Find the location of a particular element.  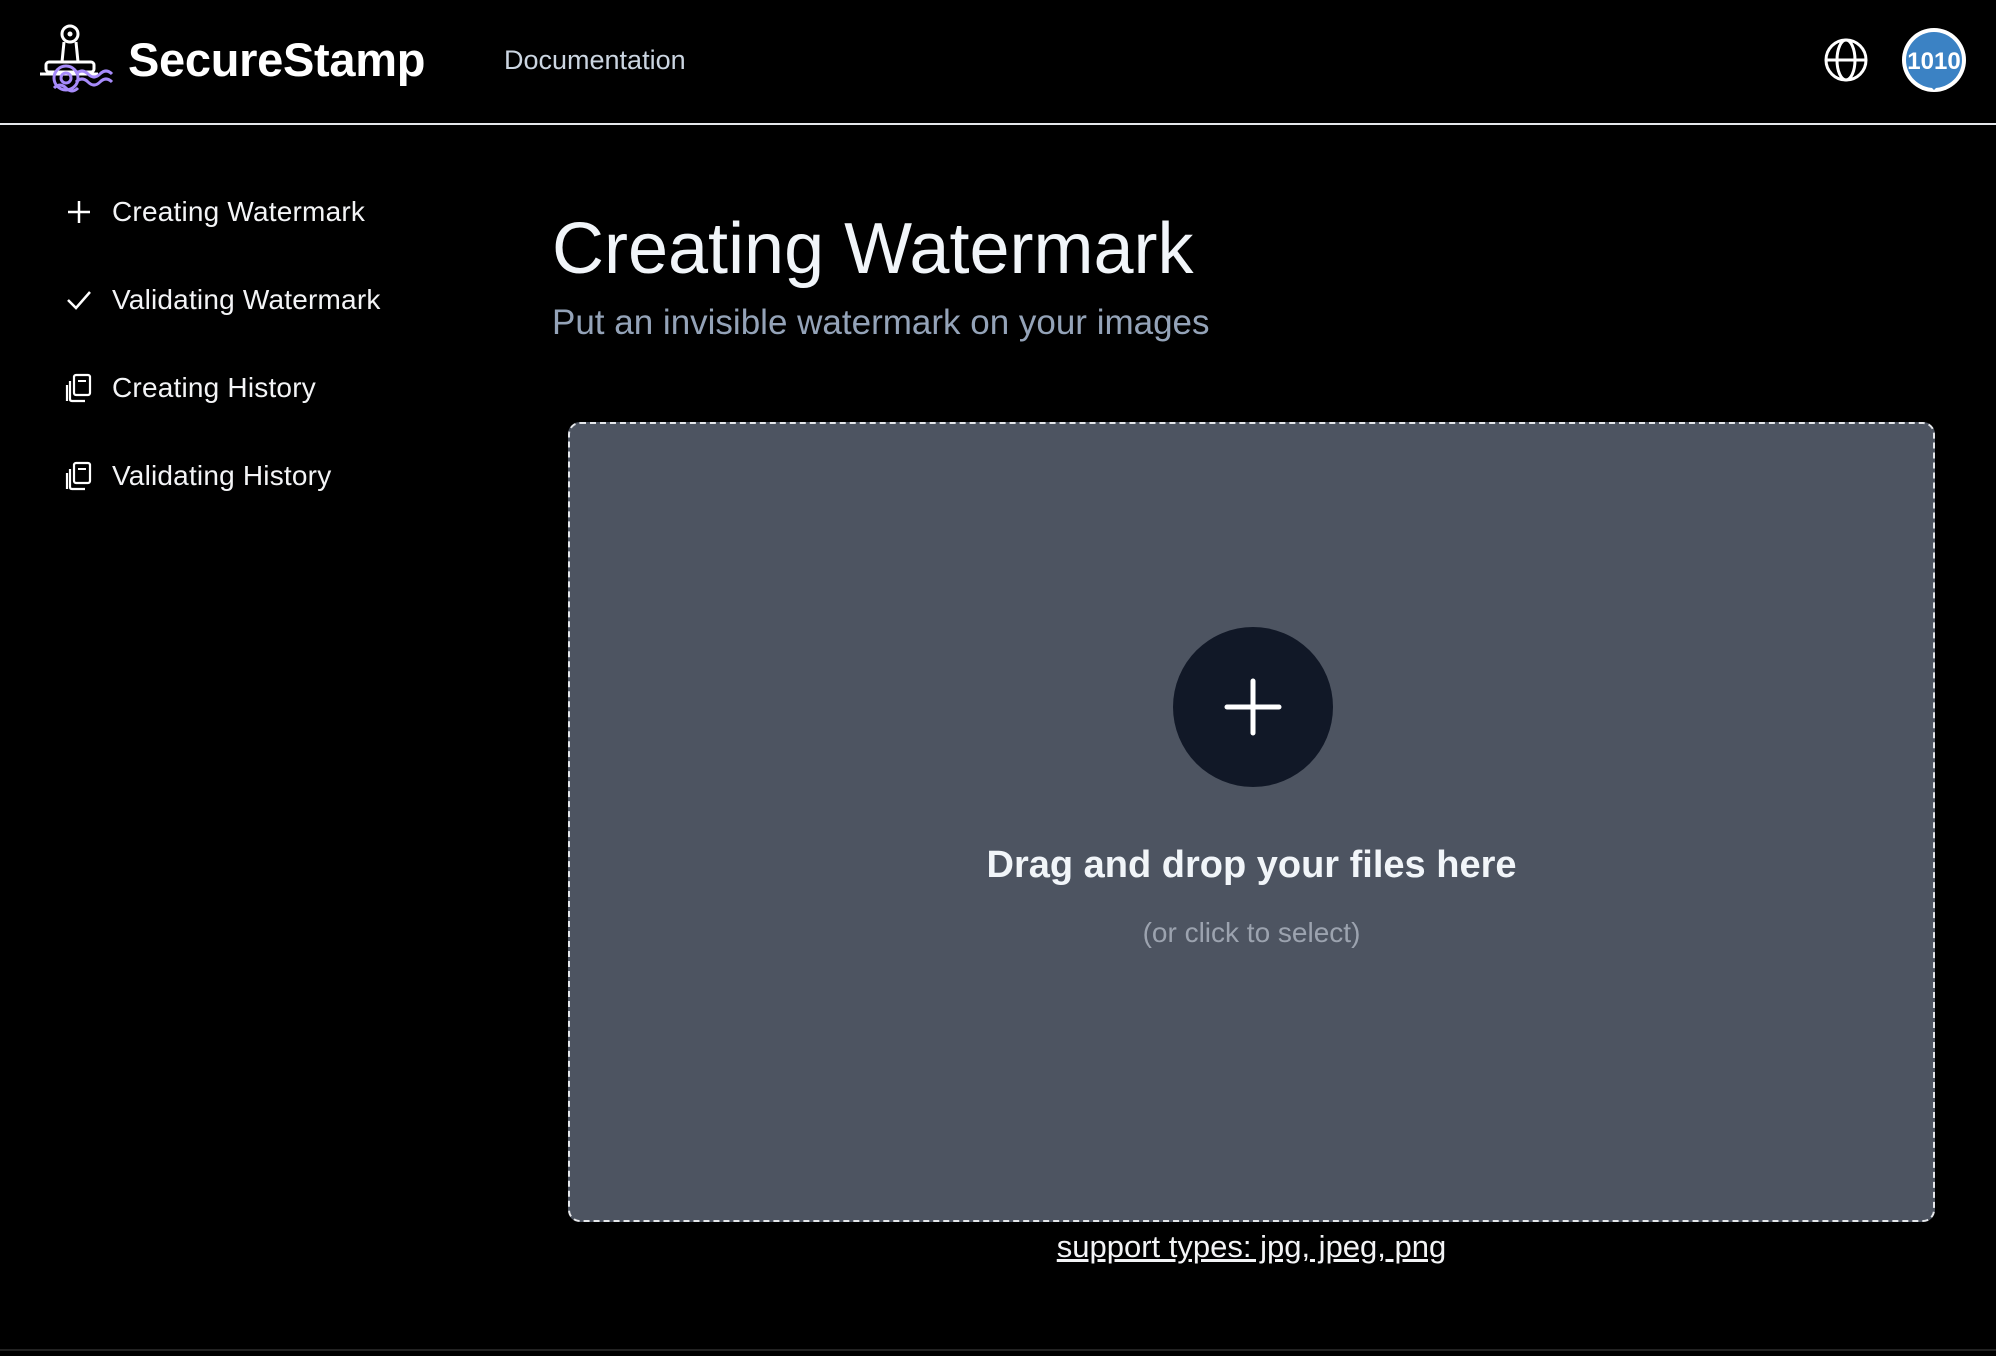

sidebar-item-creating-watermark: Creating Watermark is located at coordinates (213, 212).